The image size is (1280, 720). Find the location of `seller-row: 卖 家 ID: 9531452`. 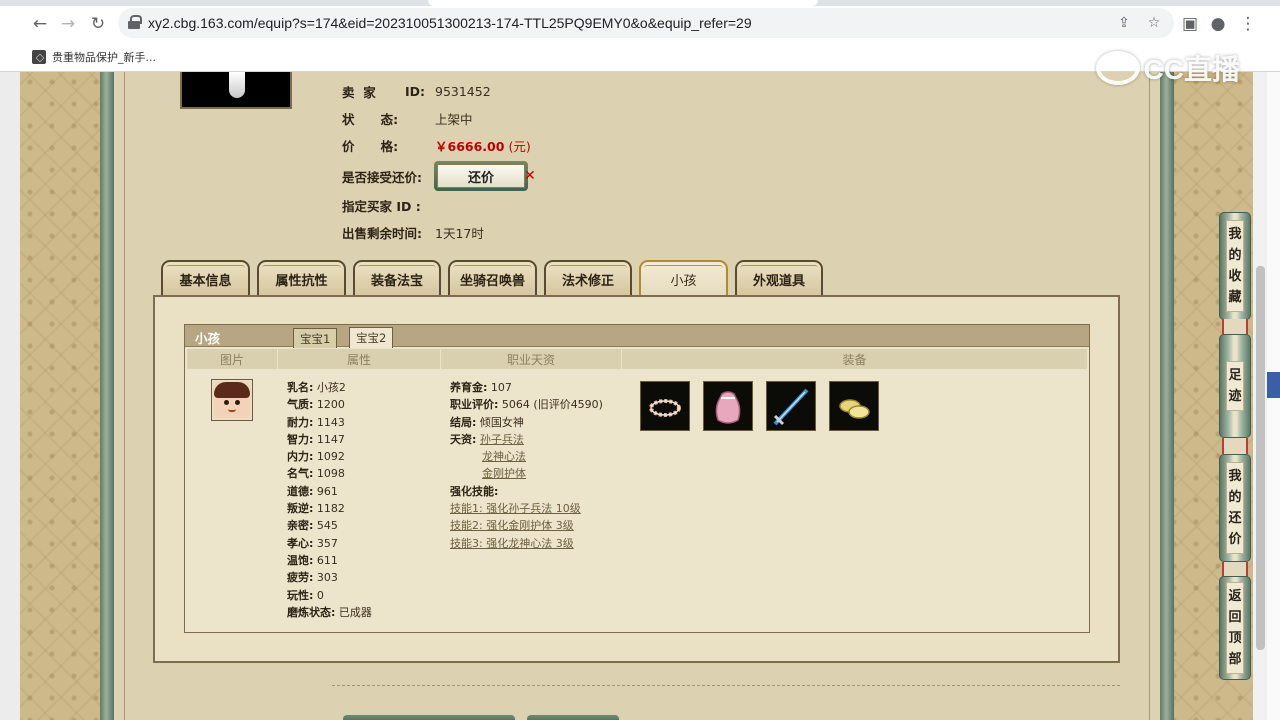

seller-row: 卖 家 ID: 9531452 is located at coordinates (416, 91).